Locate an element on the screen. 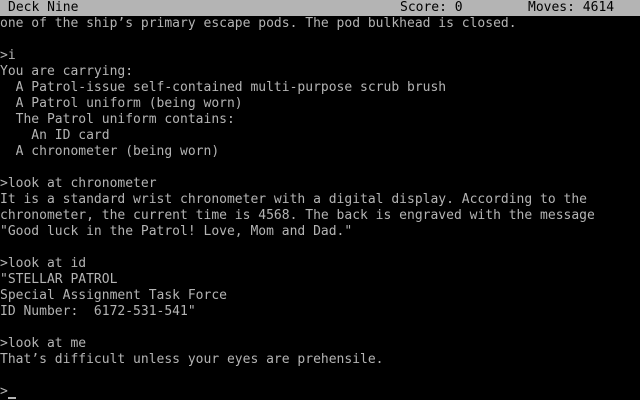 The height and width of the screenshot is (400, 640). transcript-line: Special Assignment Task Force is located at coordinates (113, 295).